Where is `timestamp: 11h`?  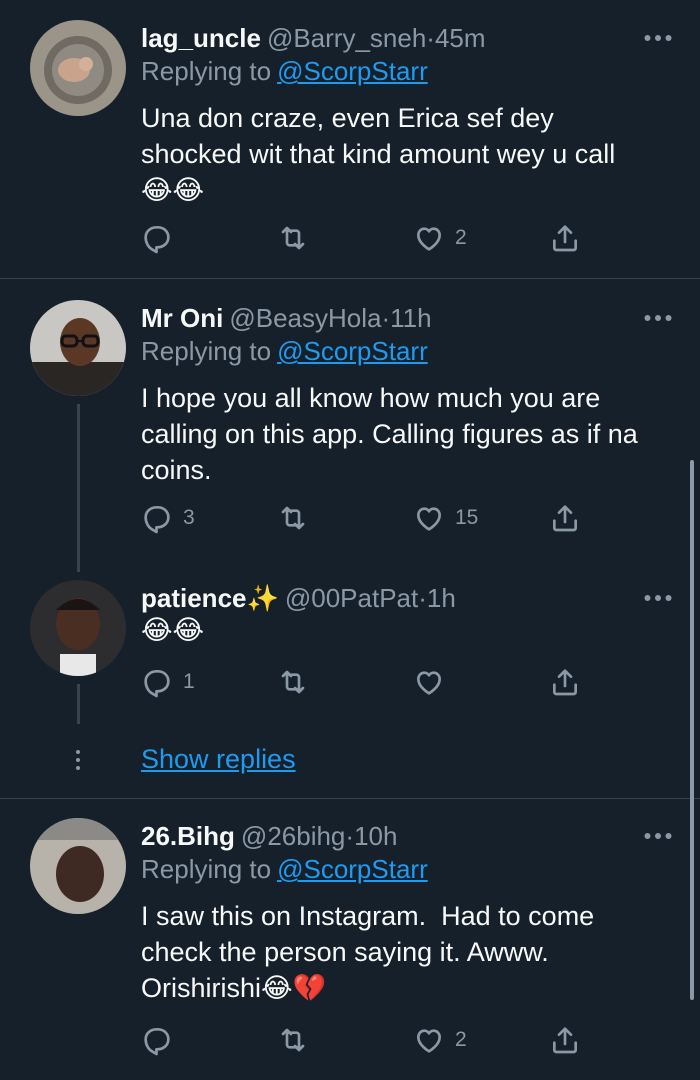 timestamp: 11h is located at coordinates (410, 318).